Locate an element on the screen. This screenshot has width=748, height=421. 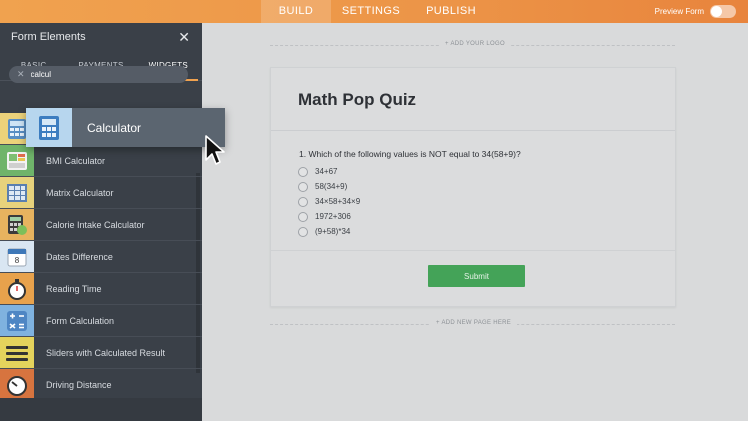
option-row: 34+67 is located at coordinates (329, 171).